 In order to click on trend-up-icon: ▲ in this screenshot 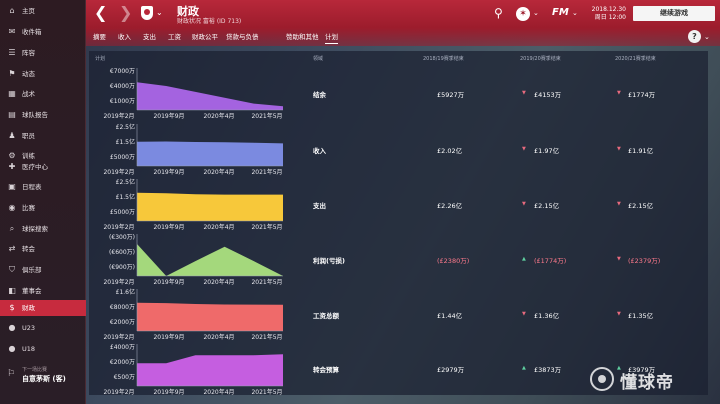, I will do `click(524, 259)`.